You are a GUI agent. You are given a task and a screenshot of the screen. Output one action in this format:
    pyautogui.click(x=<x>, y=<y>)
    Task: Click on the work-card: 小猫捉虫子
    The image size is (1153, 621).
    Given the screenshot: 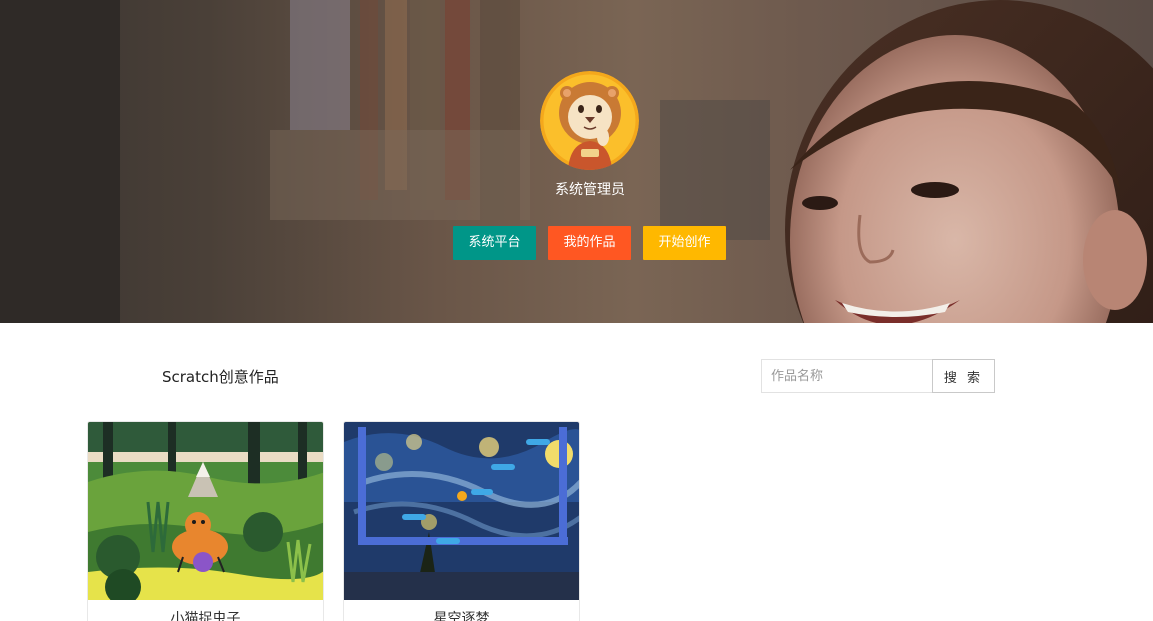 What is the action you would take?
    pyautogui.click(x=205, y=521)
    